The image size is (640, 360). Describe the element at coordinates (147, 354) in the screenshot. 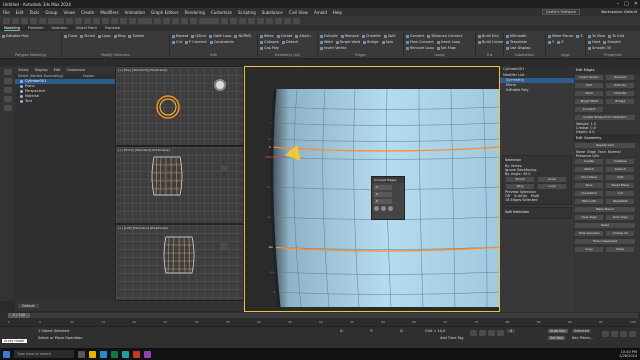

I see `app-icon` at that location.